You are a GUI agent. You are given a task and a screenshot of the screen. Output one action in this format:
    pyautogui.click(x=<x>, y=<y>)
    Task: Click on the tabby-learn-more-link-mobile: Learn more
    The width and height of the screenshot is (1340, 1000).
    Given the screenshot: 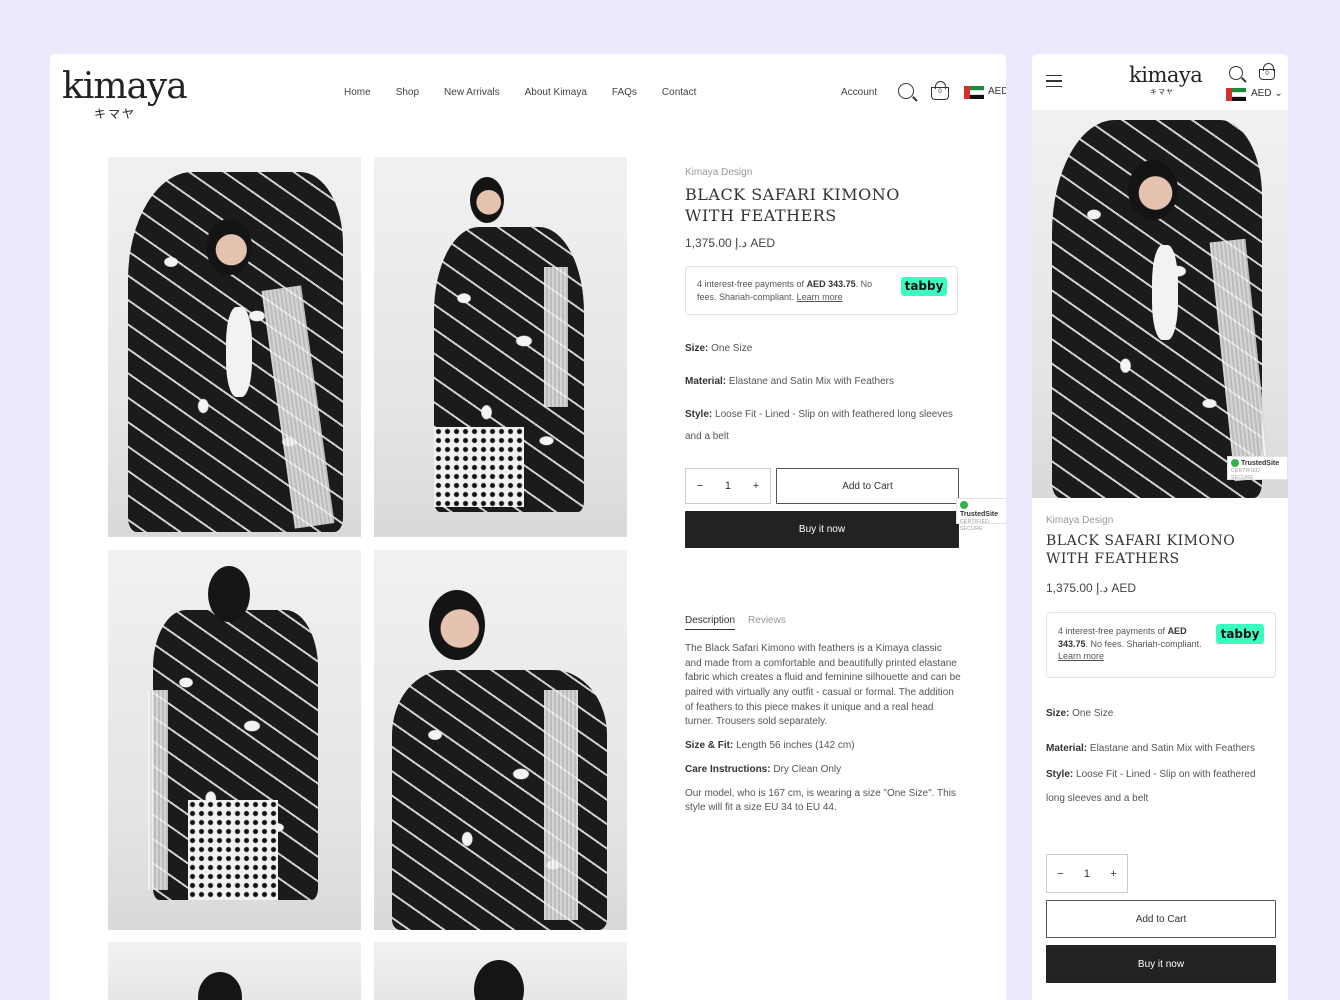 What is the action you would take?
    pyautogui.click(x=1081, y=656)
    